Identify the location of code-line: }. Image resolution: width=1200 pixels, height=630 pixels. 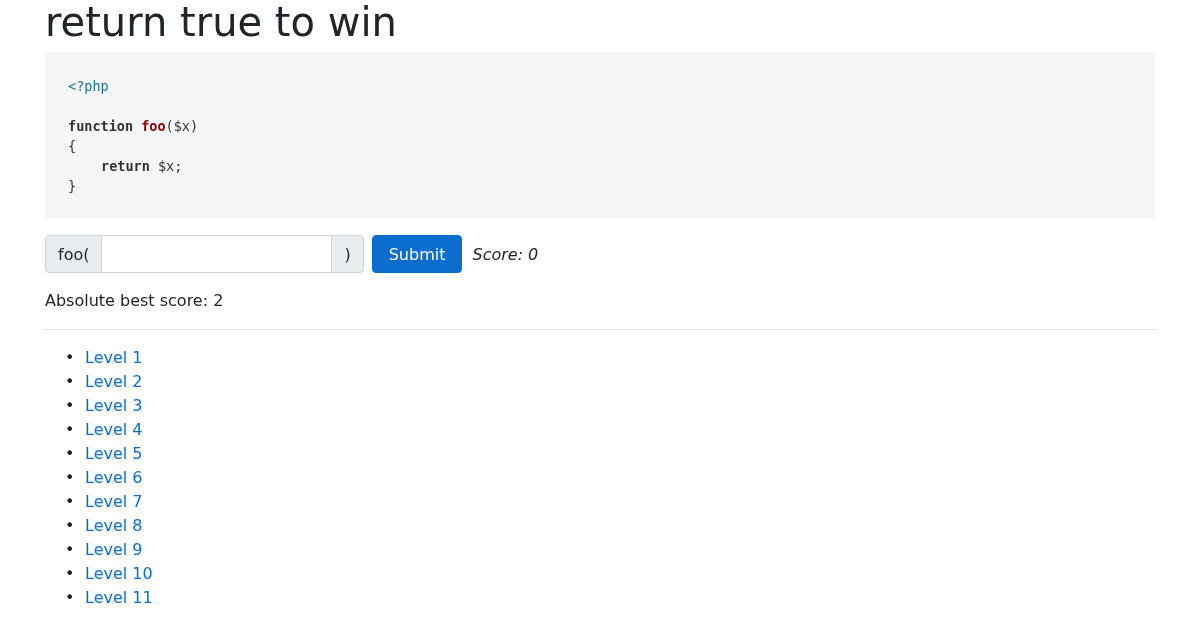
(72, 186).